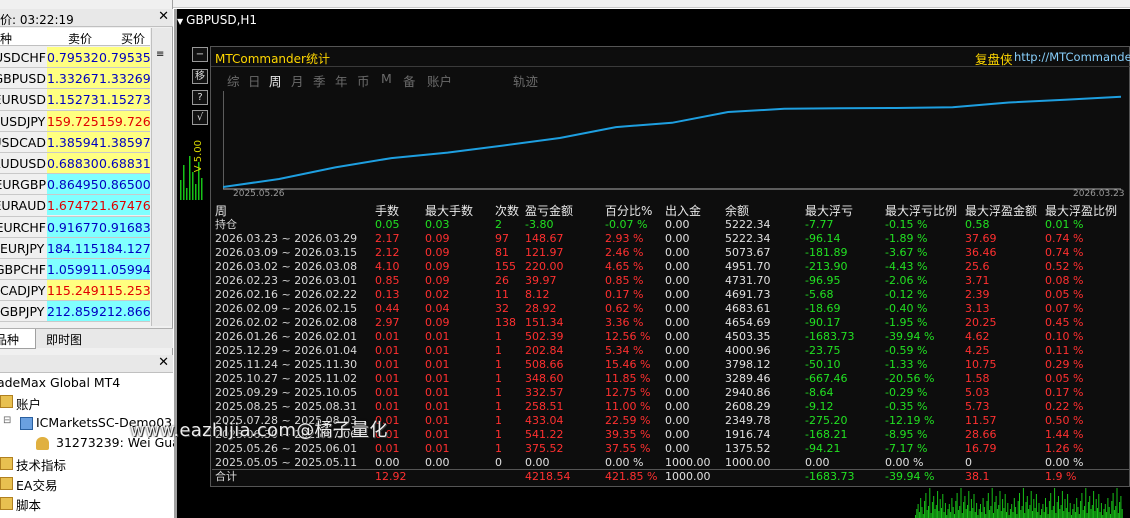  I want to click on stats-tab: 季, so click(319, 80).